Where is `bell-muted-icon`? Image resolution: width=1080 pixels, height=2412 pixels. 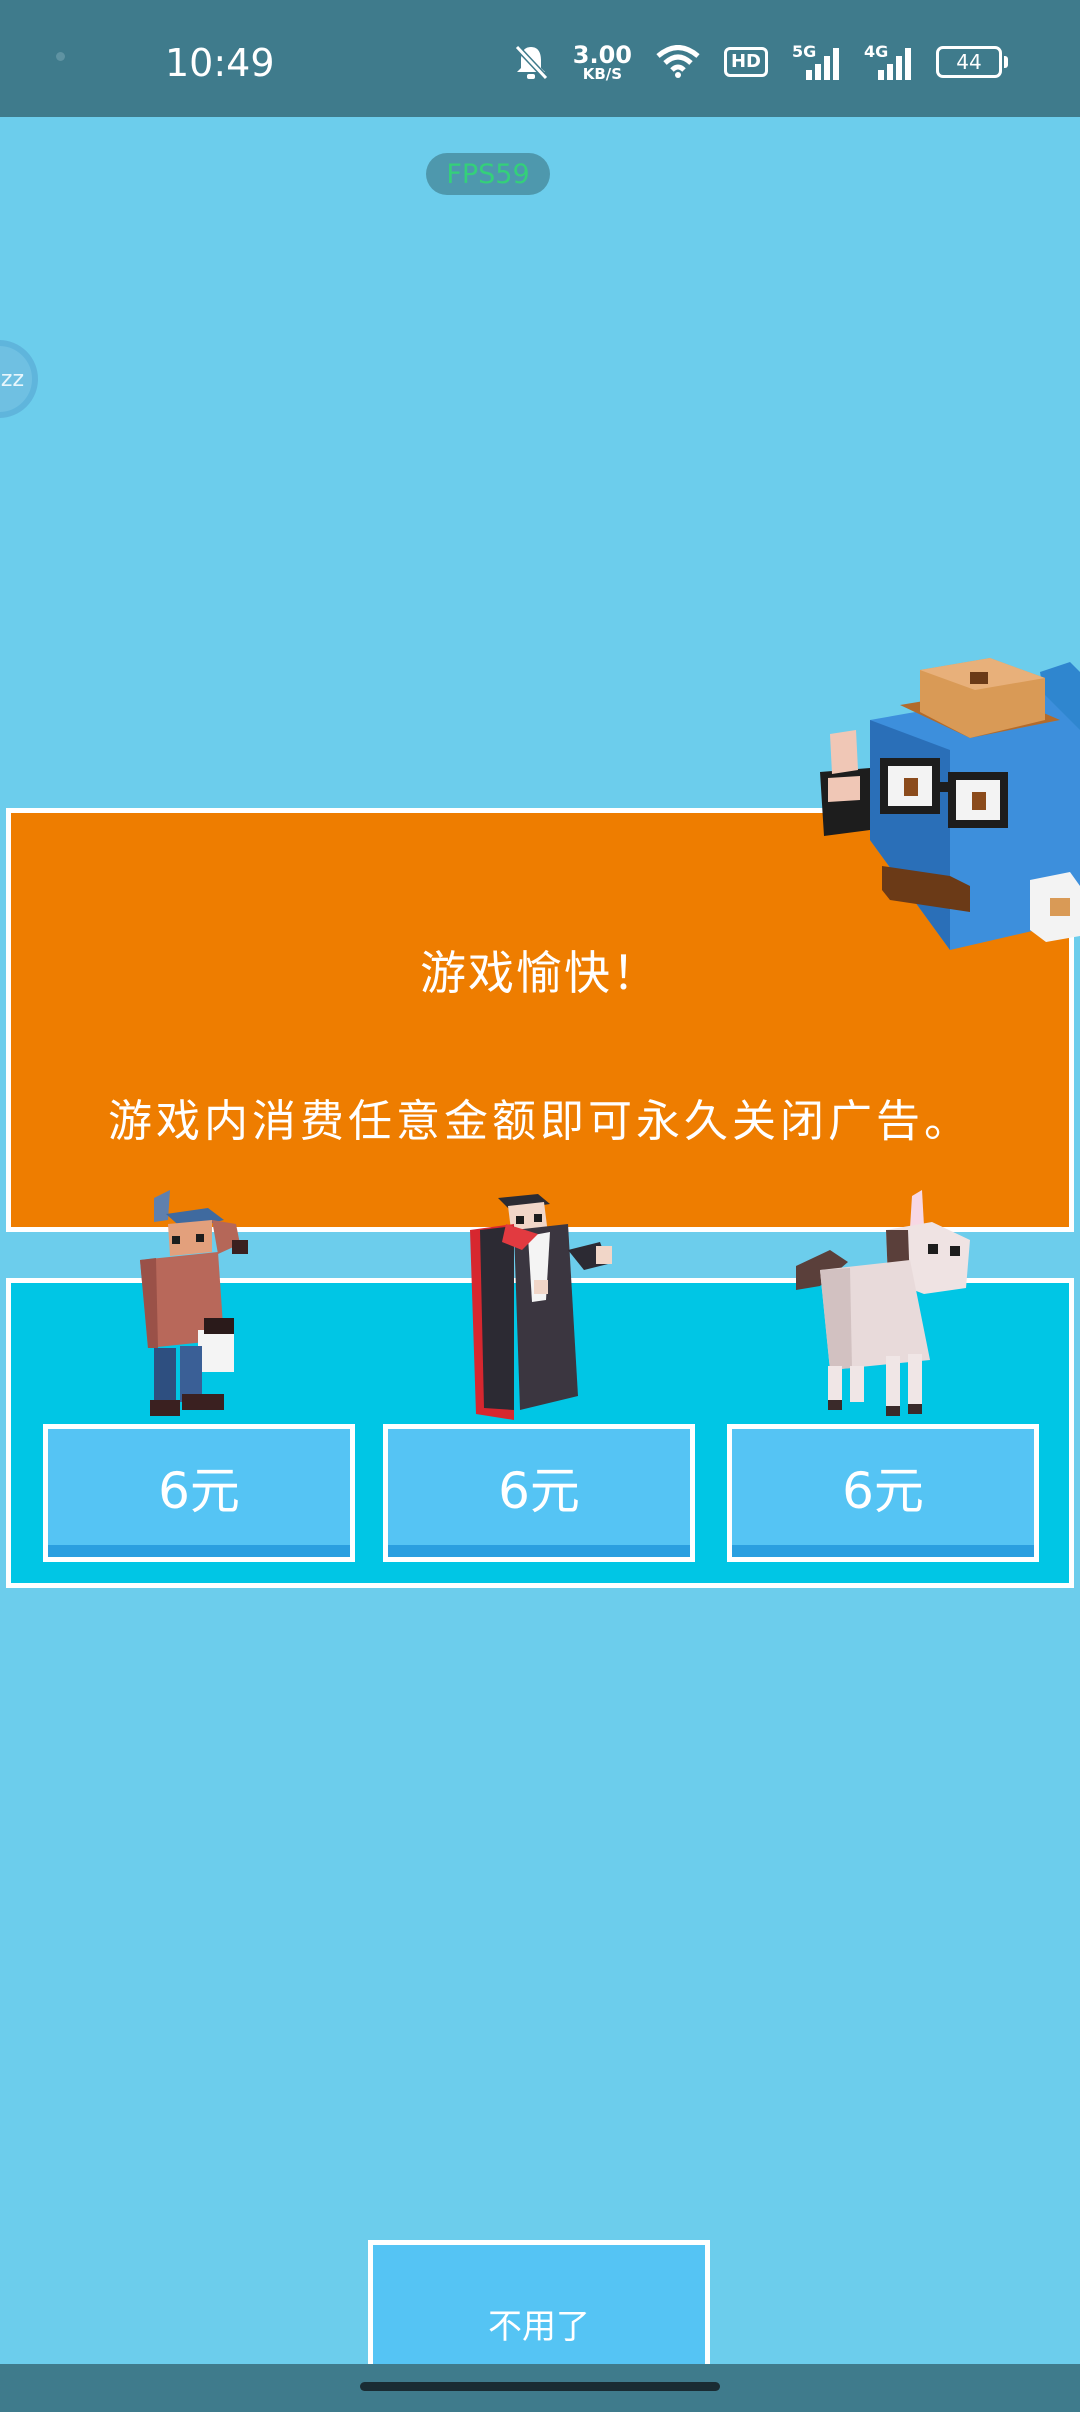 bell-muted-icon is located at coordinates (531, 62).